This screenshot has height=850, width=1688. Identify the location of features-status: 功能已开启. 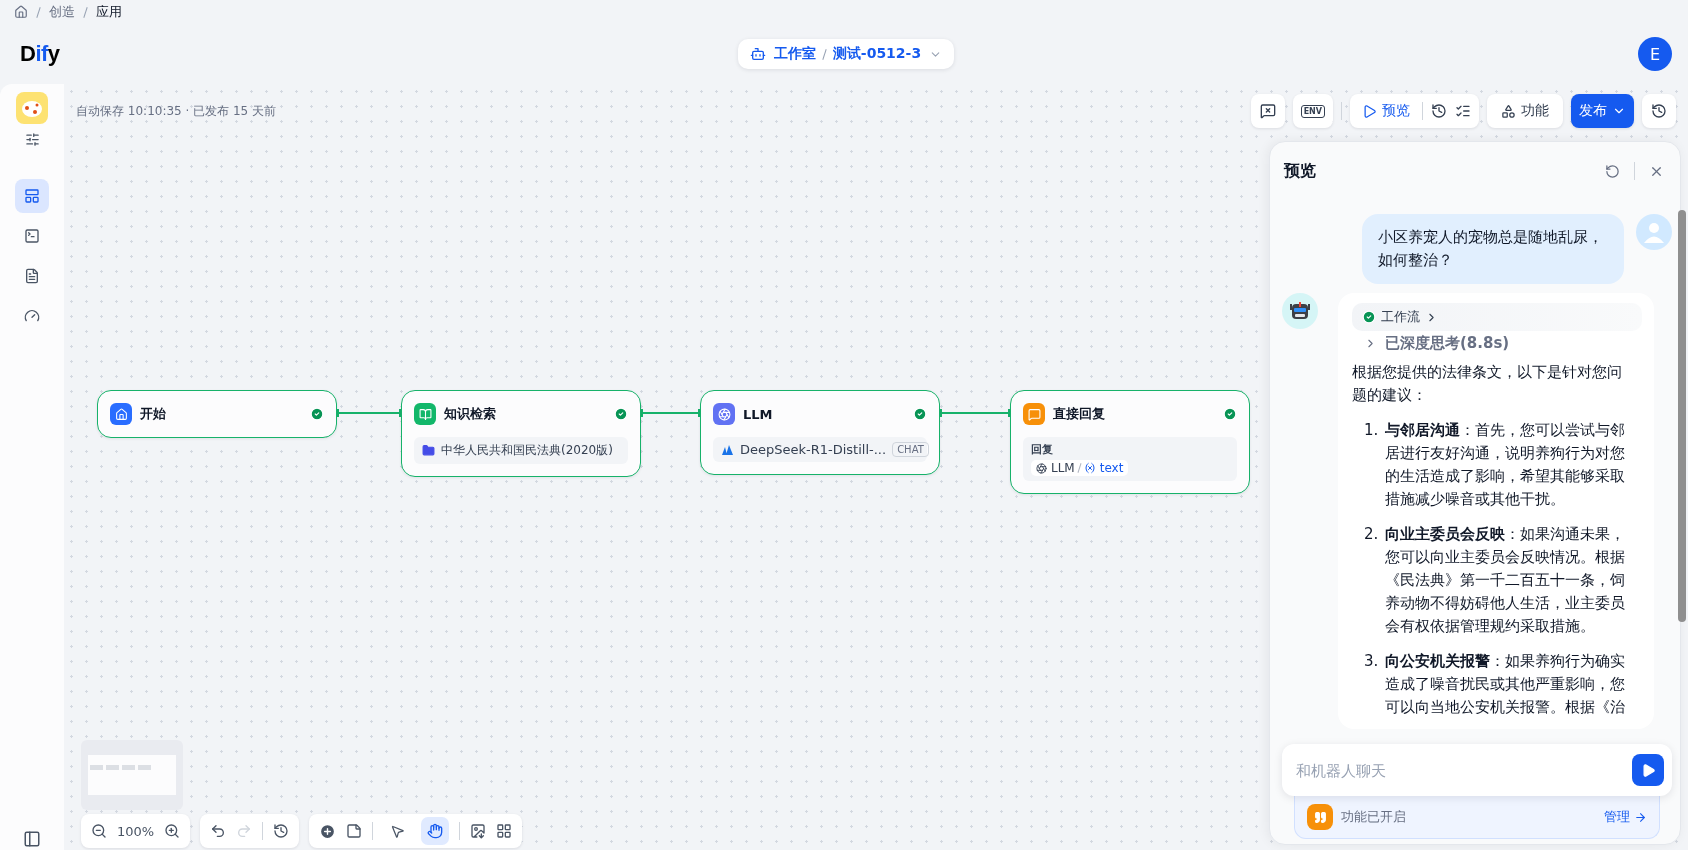
(1373, 817).